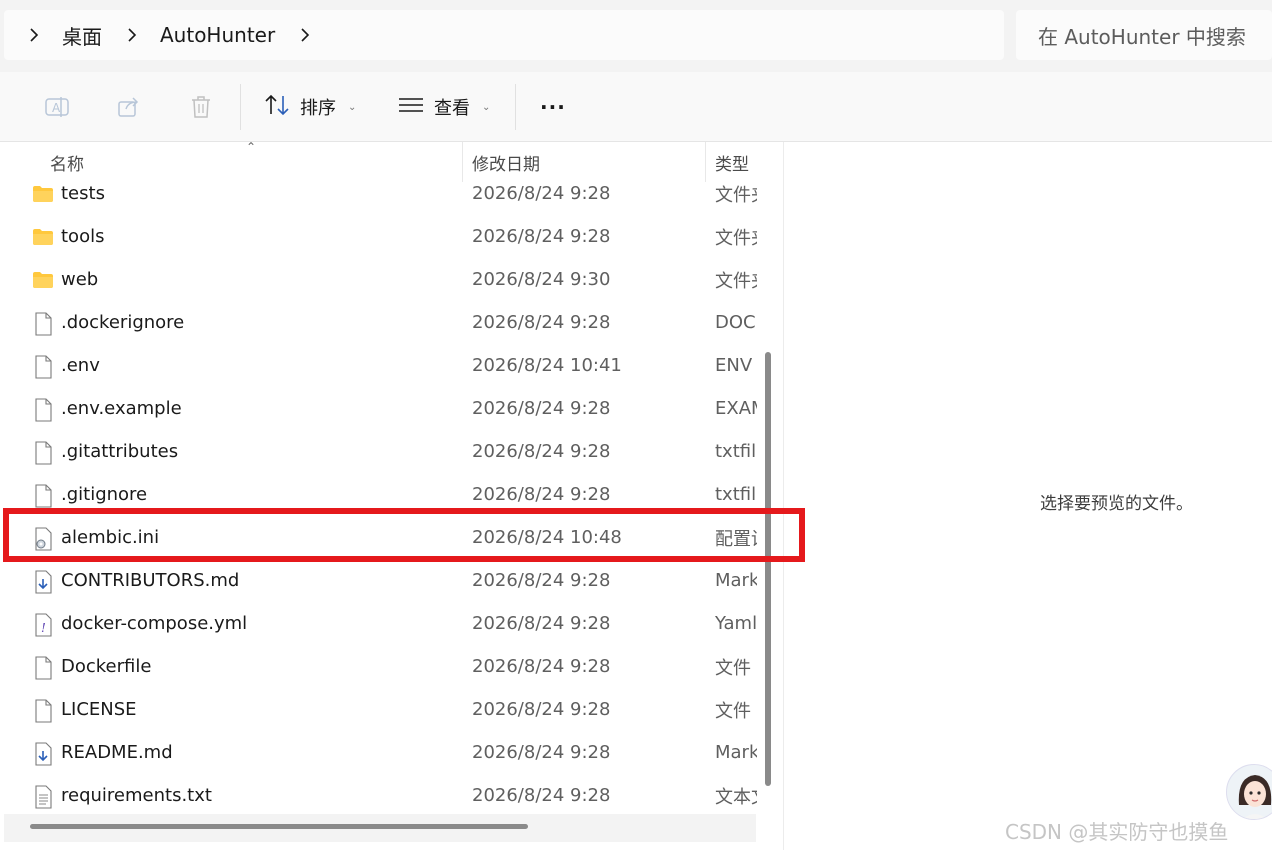 This screenshot has height=850, width=1272. What do you see at coordinates (378, 322) in the screenshot?
I see `file-row: .dockerignore 2026/8/24 9:28 DOCKERIGNORE` at bounding box center [378, 322].